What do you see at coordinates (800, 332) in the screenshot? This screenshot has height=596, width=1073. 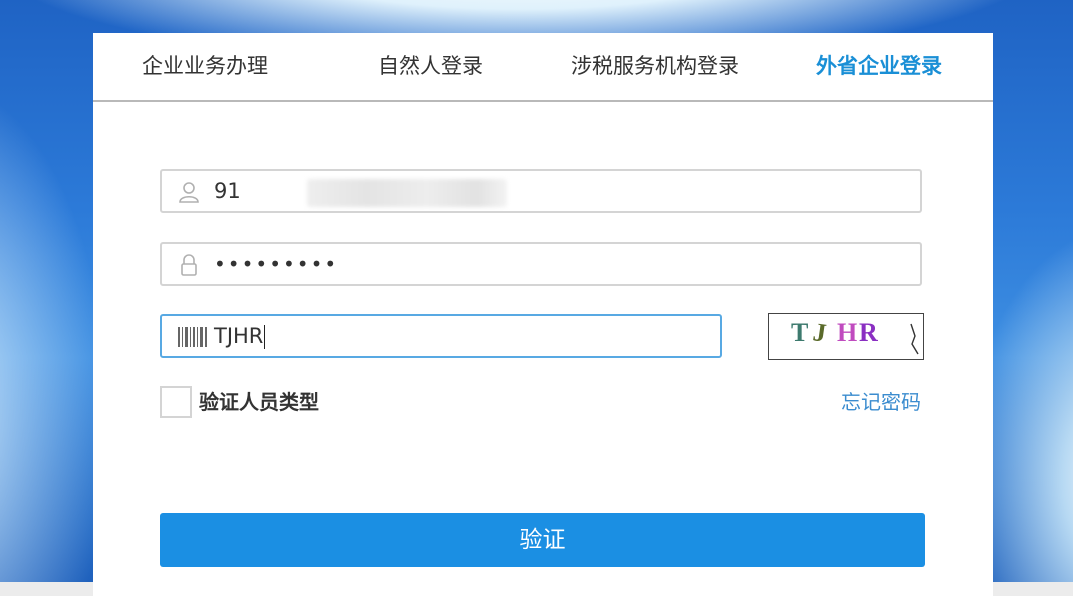 I see `captcha-char: T` at bounding box center [800, 332].